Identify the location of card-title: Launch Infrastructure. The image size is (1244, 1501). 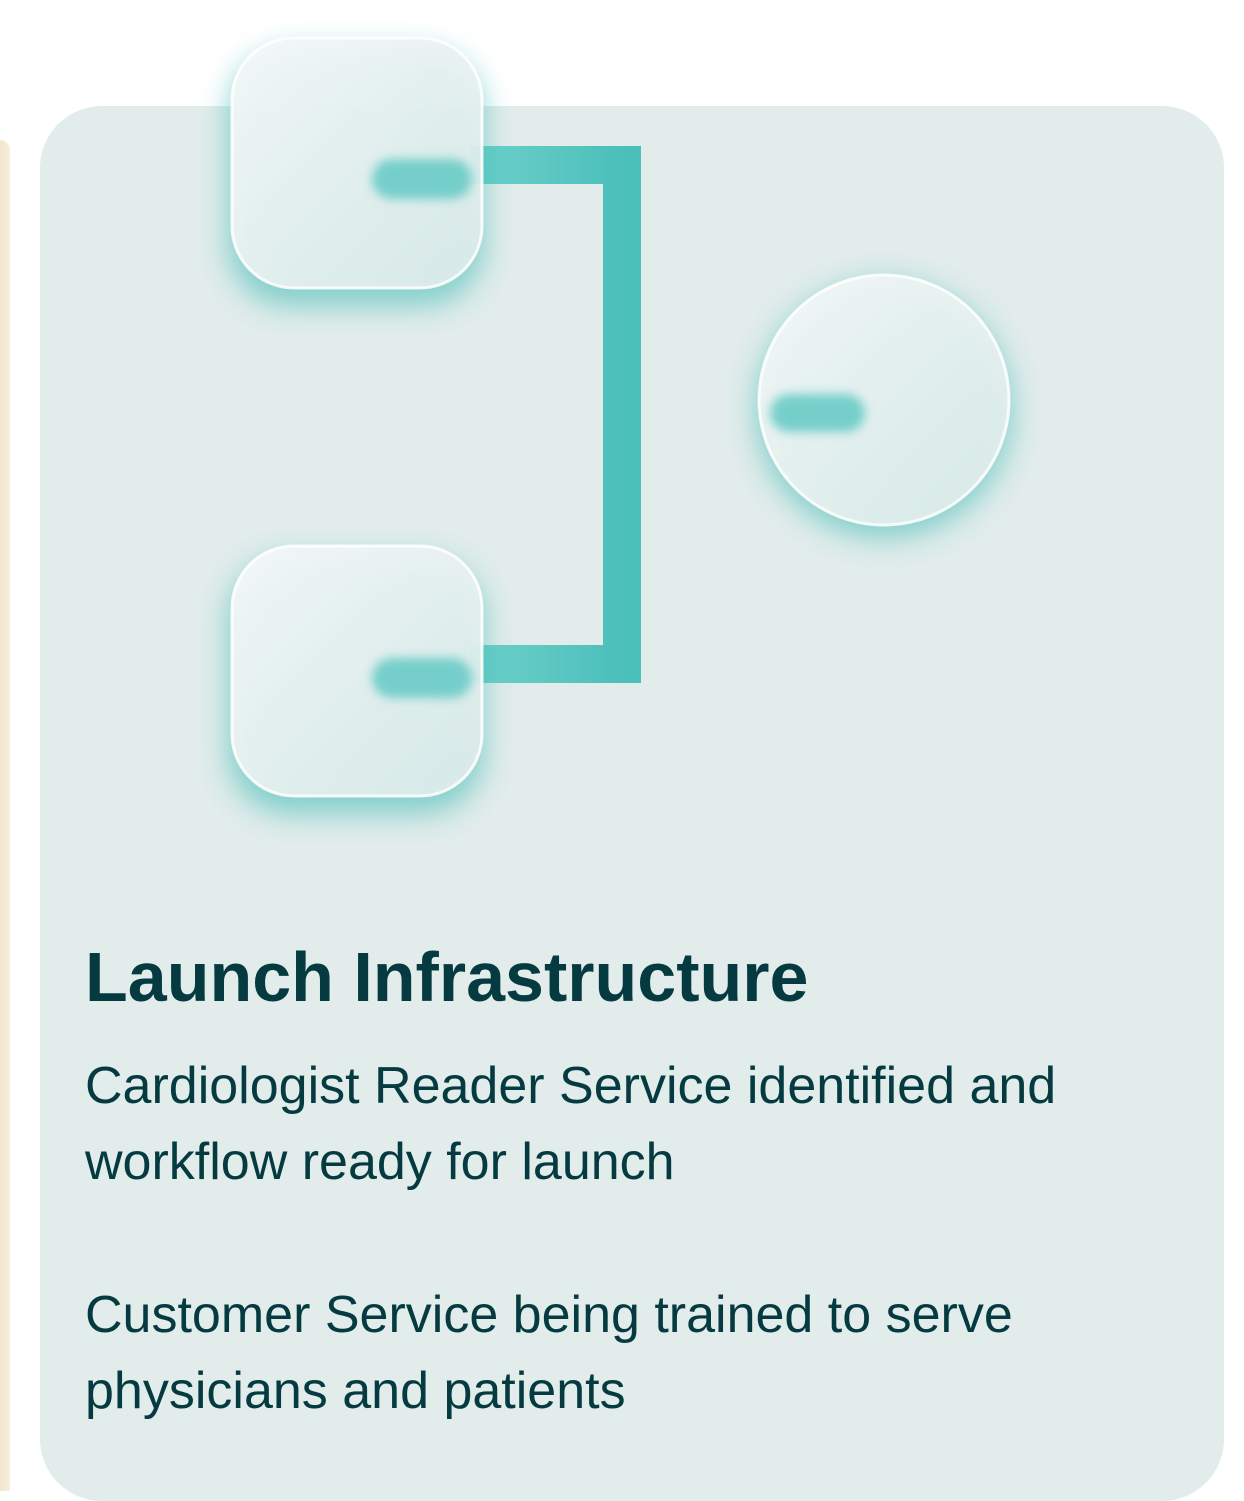
(447, 977).